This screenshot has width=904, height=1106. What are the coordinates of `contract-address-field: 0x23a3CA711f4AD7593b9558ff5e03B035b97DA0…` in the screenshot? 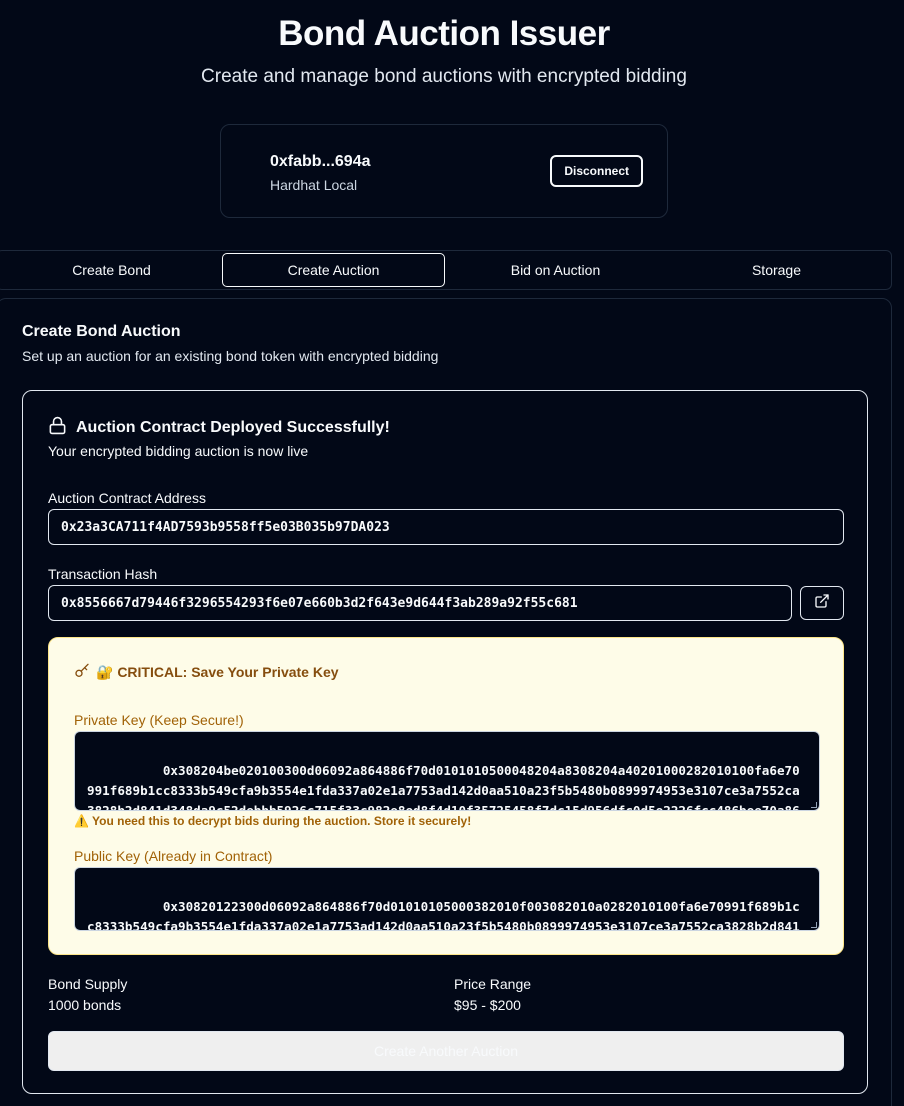 It's located at (446, 527).